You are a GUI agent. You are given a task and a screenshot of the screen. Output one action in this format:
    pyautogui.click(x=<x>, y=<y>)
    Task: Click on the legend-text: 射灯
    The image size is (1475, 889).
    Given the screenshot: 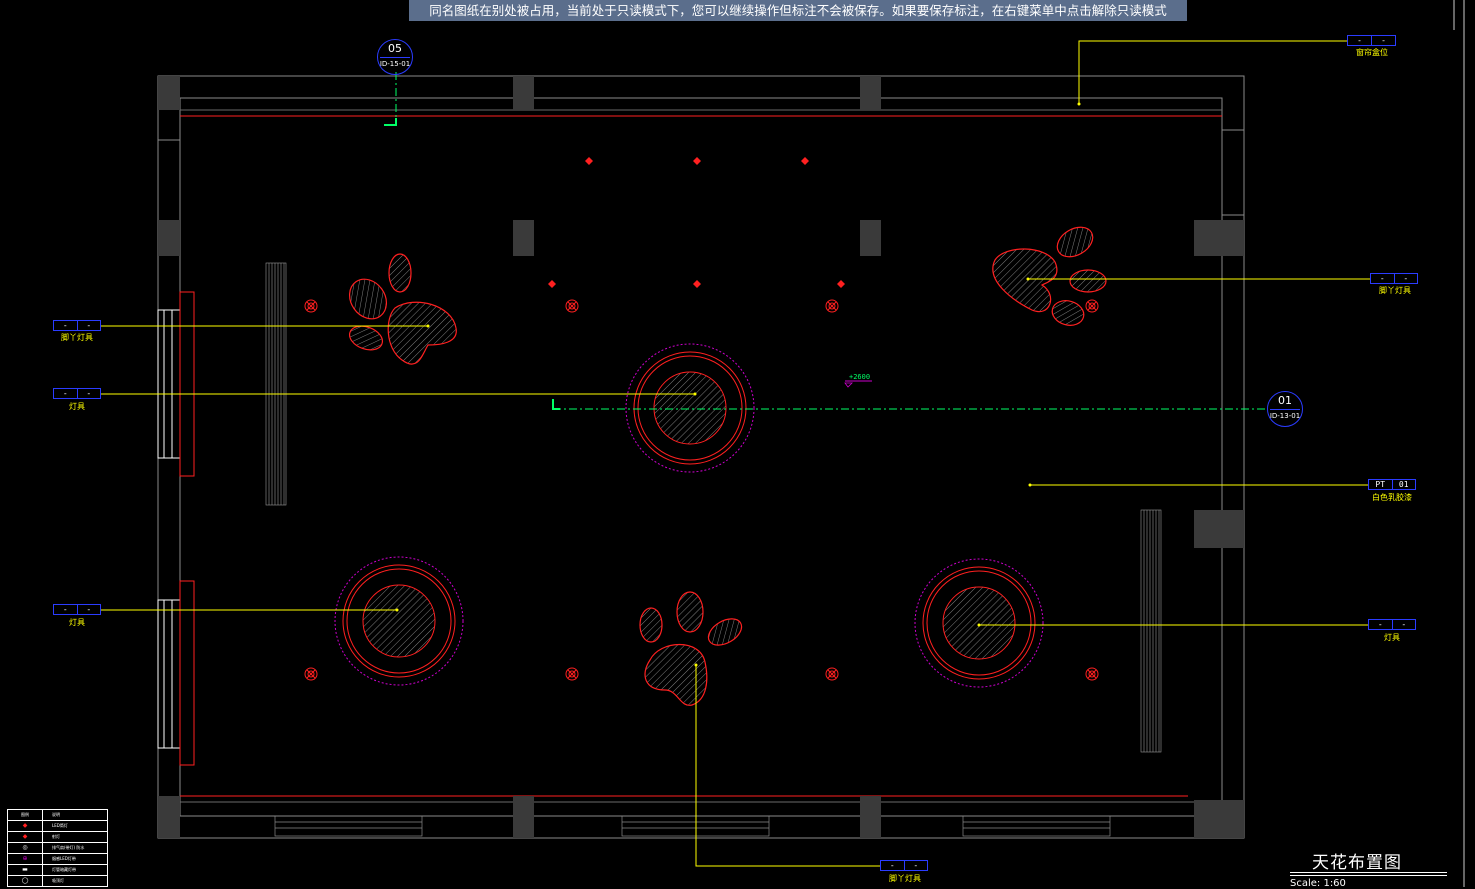 What is the action you would take?
    pyautogui.click(x=56, y=836)
    